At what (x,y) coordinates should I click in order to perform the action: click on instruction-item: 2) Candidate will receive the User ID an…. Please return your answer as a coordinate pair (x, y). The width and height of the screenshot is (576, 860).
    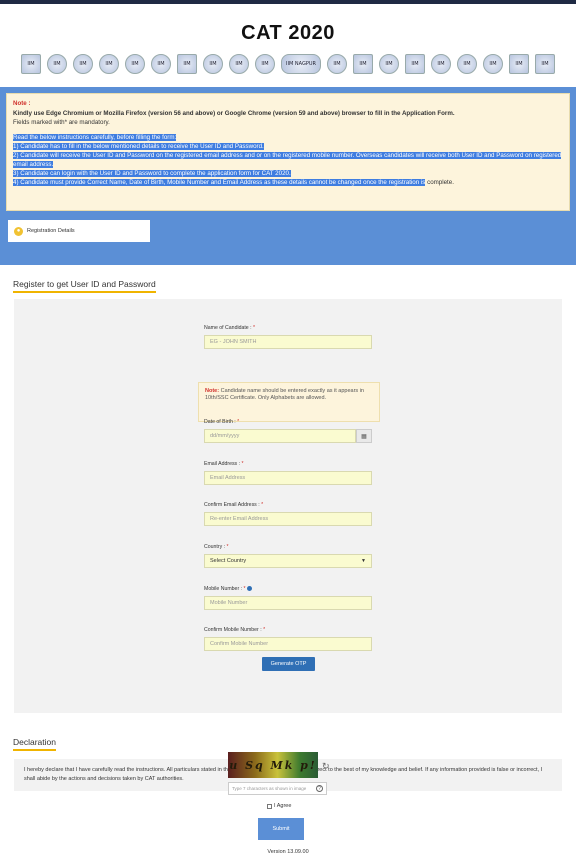
    Looking at the image, I should click on (287, 160).